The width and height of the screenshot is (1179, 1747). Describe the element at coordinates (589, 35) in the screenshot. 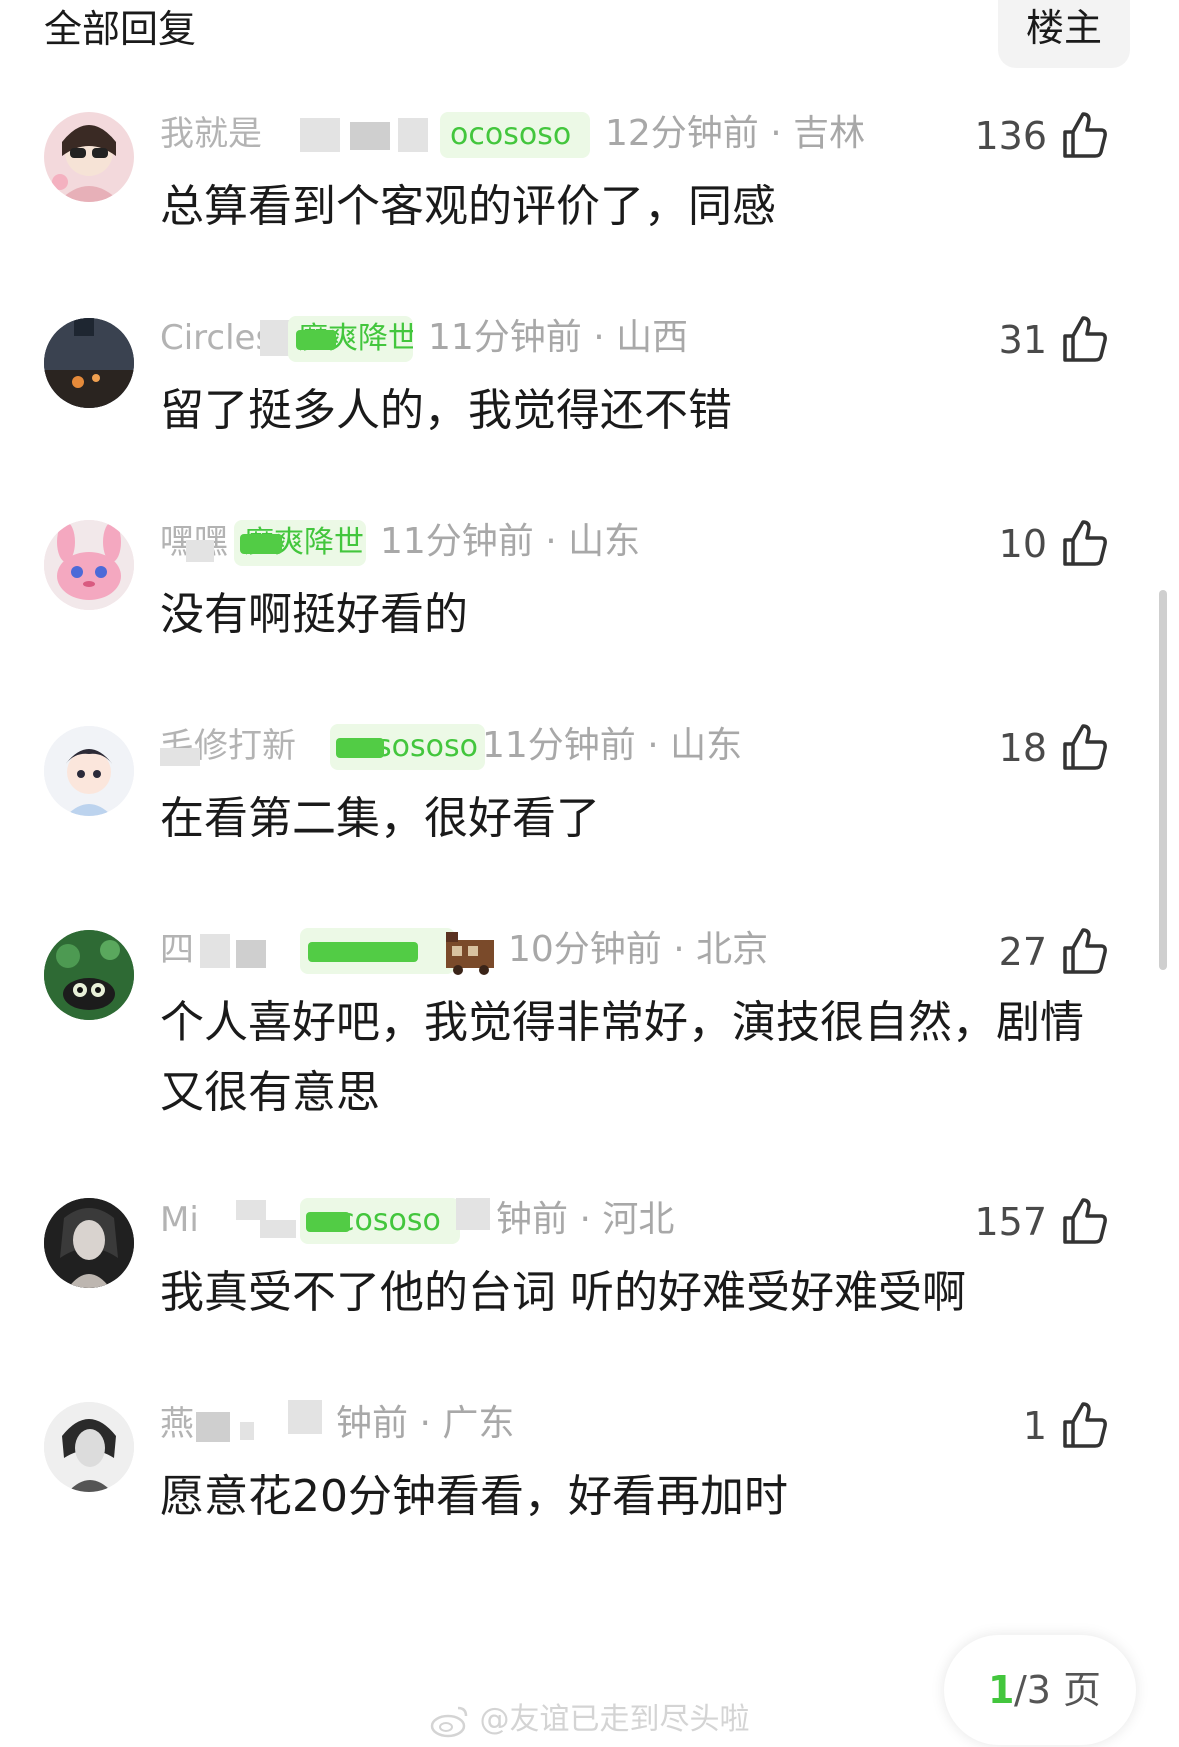

I see `replies-header: 全部回复 楼主` at that location.